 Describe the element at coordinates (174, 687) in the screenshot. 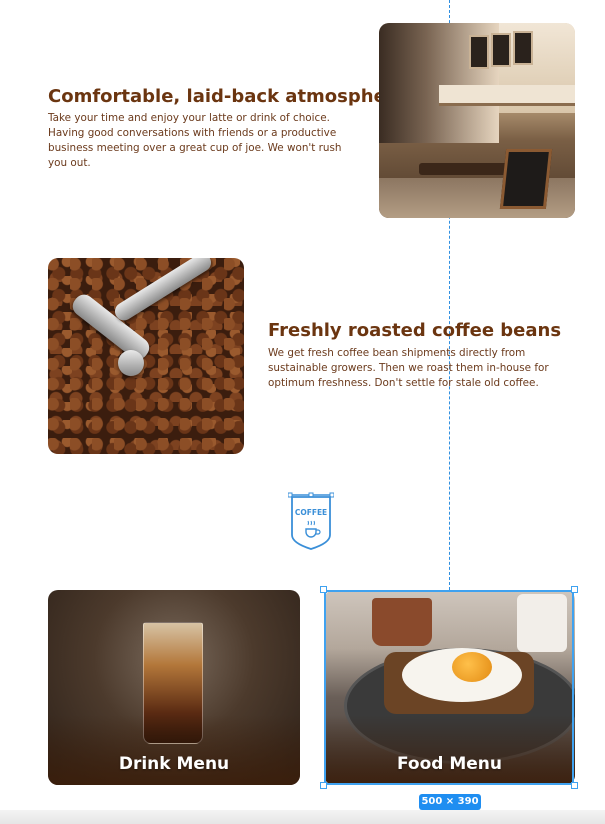

I see `drink-menu-card: Drink Menu` at that location.